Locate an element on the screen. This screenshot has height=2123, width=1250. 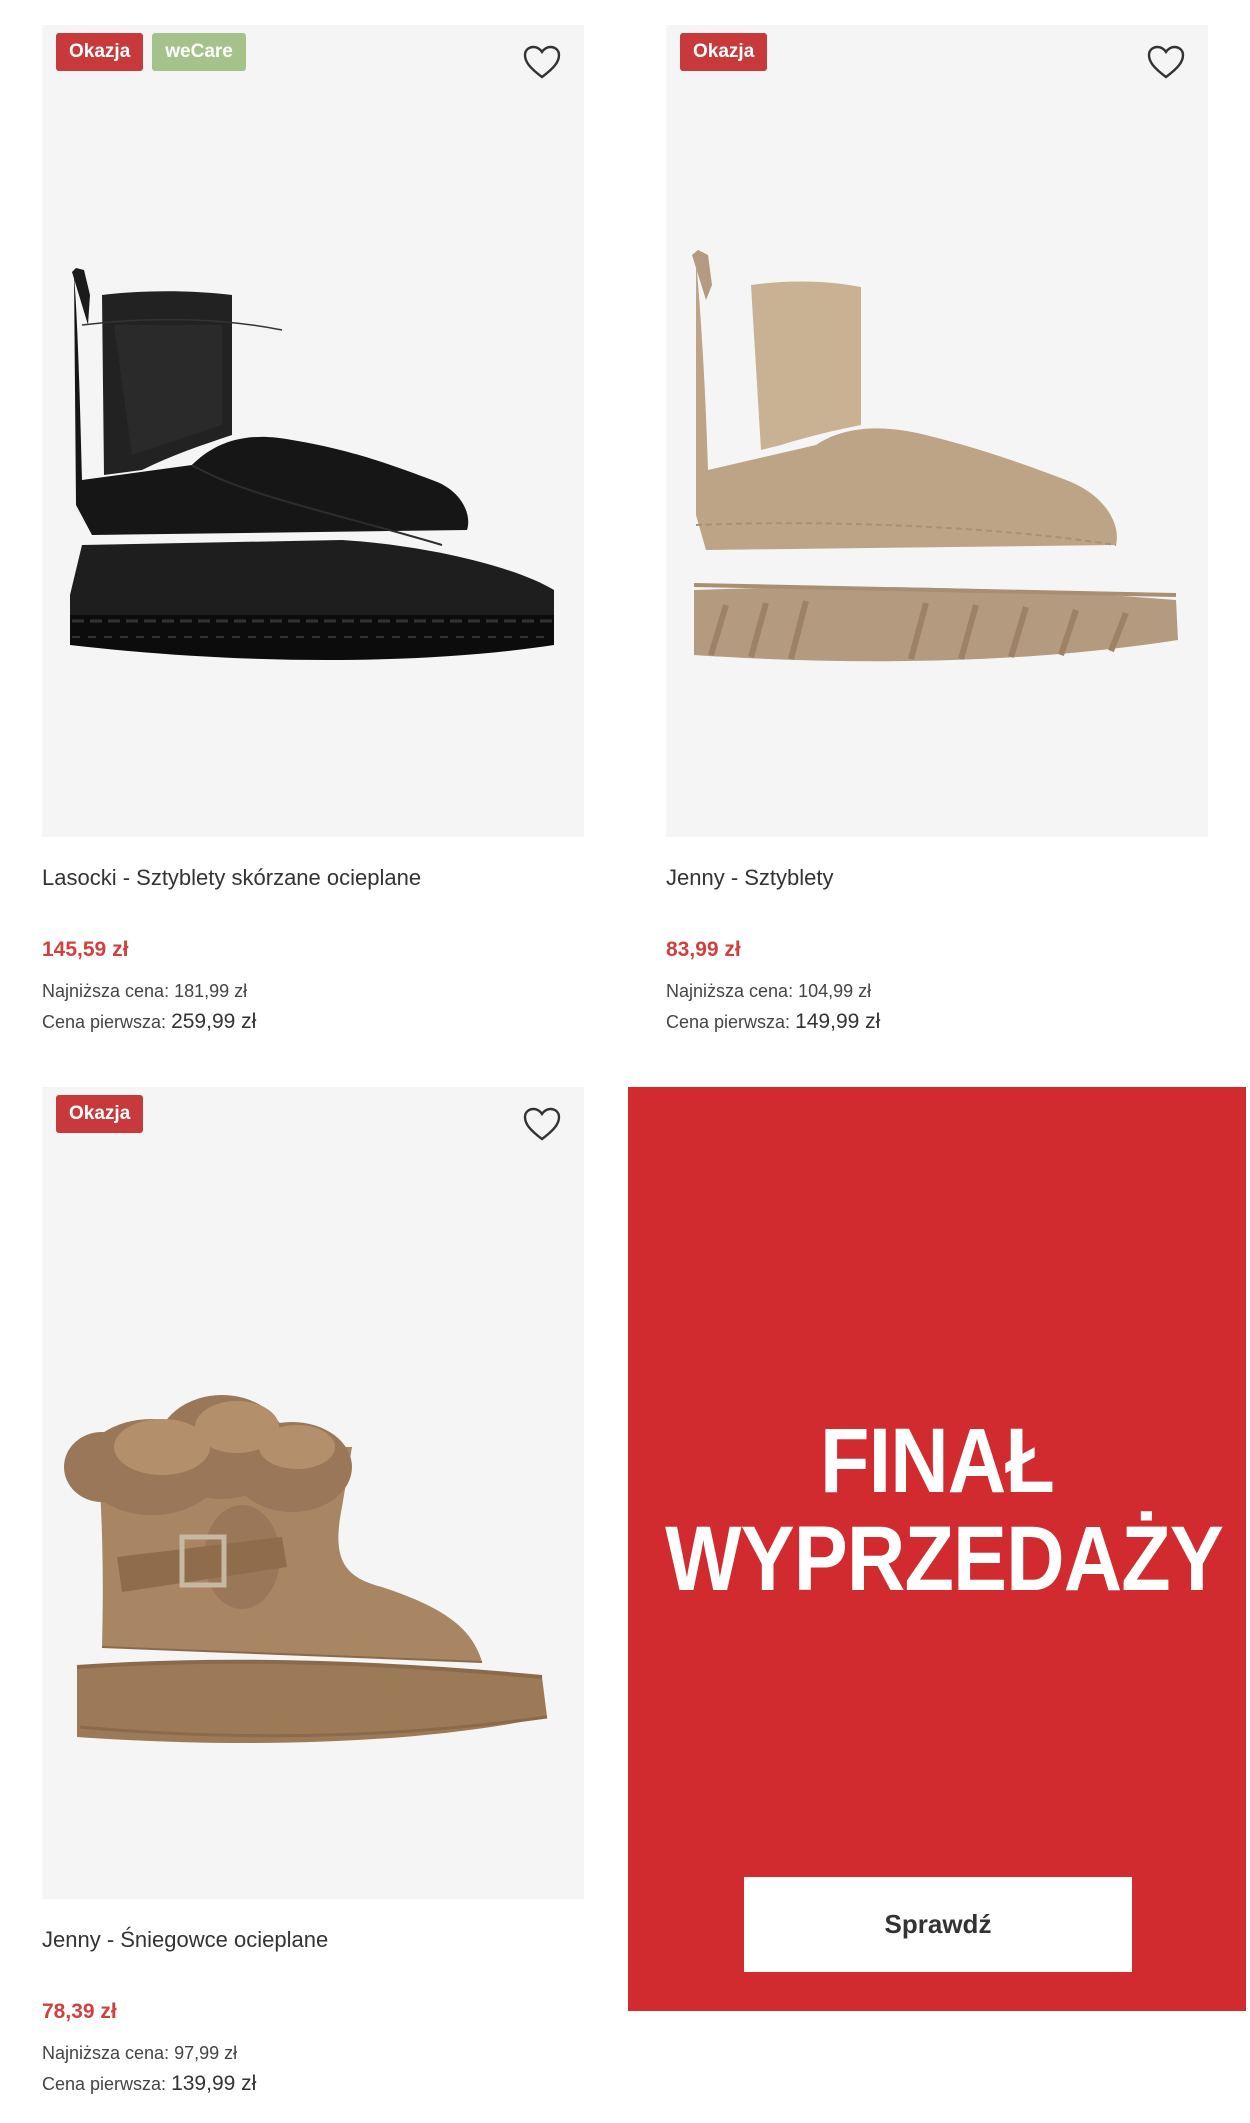
product-title: Jenny - Śniegowce ocieplane is located at coordinates (185, 1940).